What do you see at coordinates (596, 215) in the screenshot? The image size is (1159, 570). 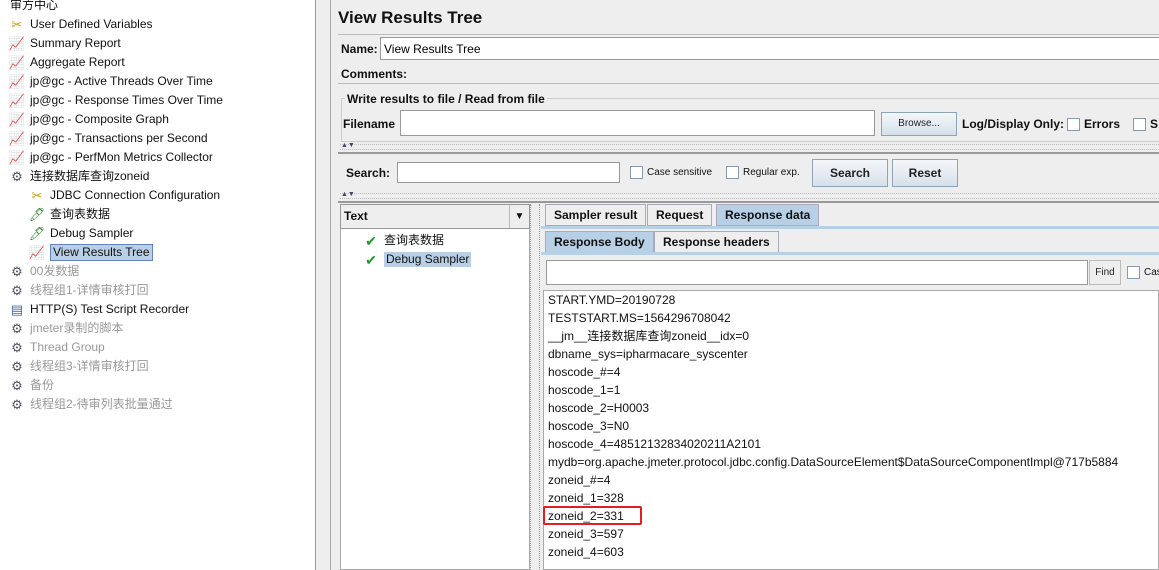 I see `tab-sampler-result: Sampler result` at bounding box center [596, 215].